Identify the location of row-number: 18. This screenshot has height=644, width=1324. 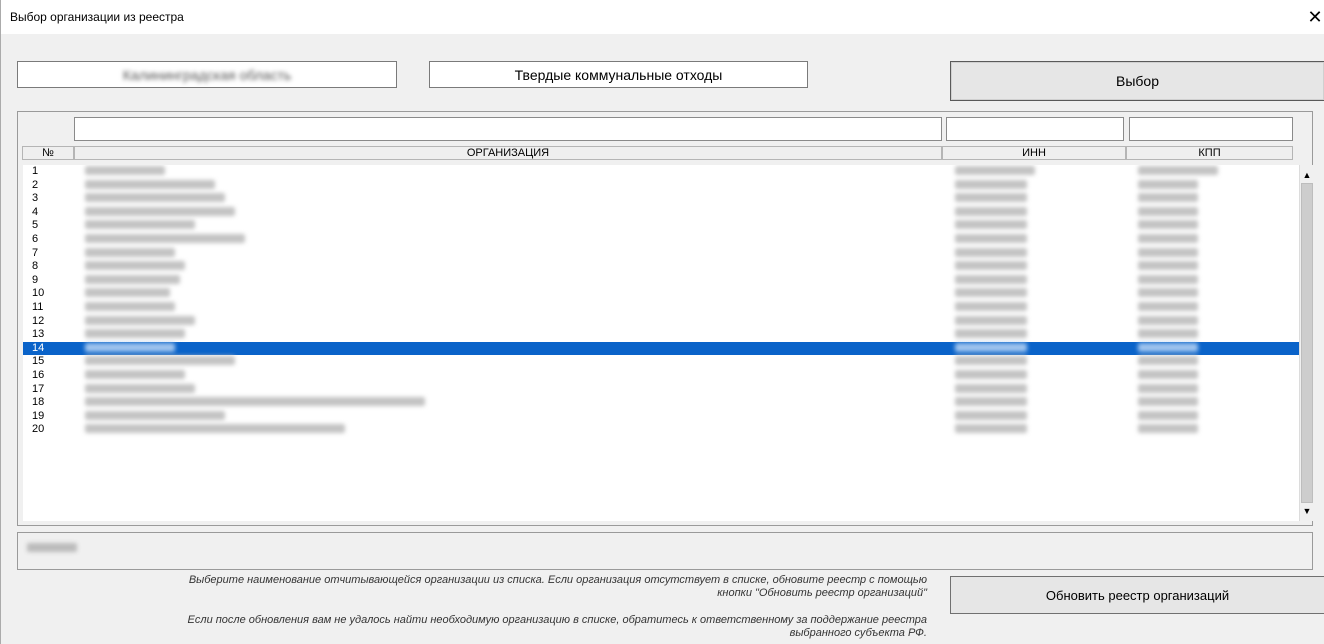
(38, 402).